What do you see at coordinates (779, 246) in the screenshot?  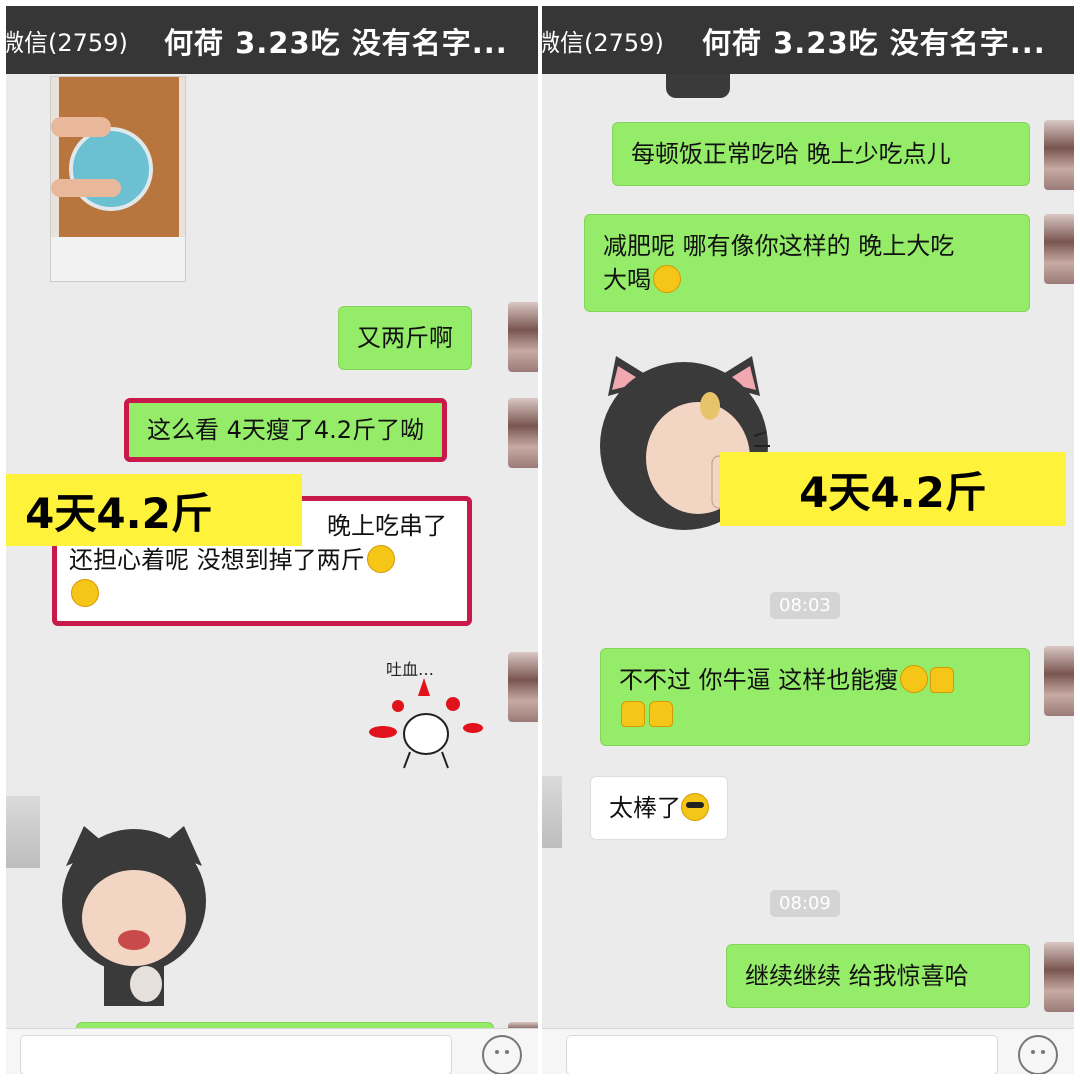 I see `message-line: 减肥呢 哪有像你这样的 晚上大吃` at bounding box center [779, 246].